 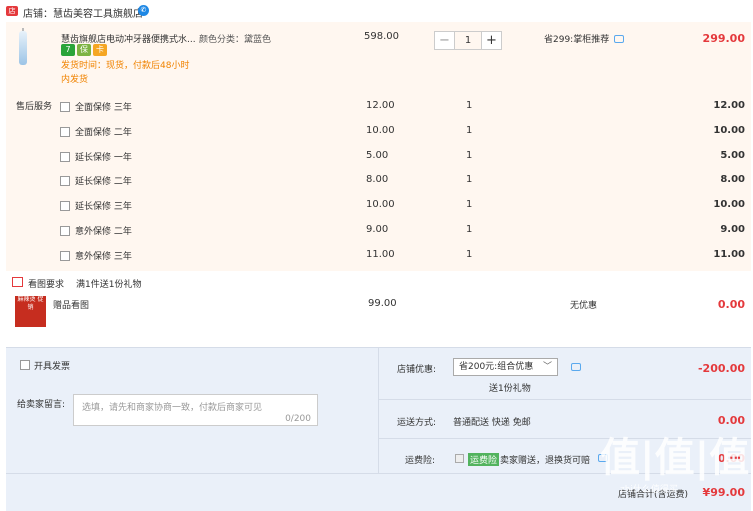 I want to click on memo-placeholder: 选填，请先和商家协商一致，付款后商家可见, so click(x=172, y=408).